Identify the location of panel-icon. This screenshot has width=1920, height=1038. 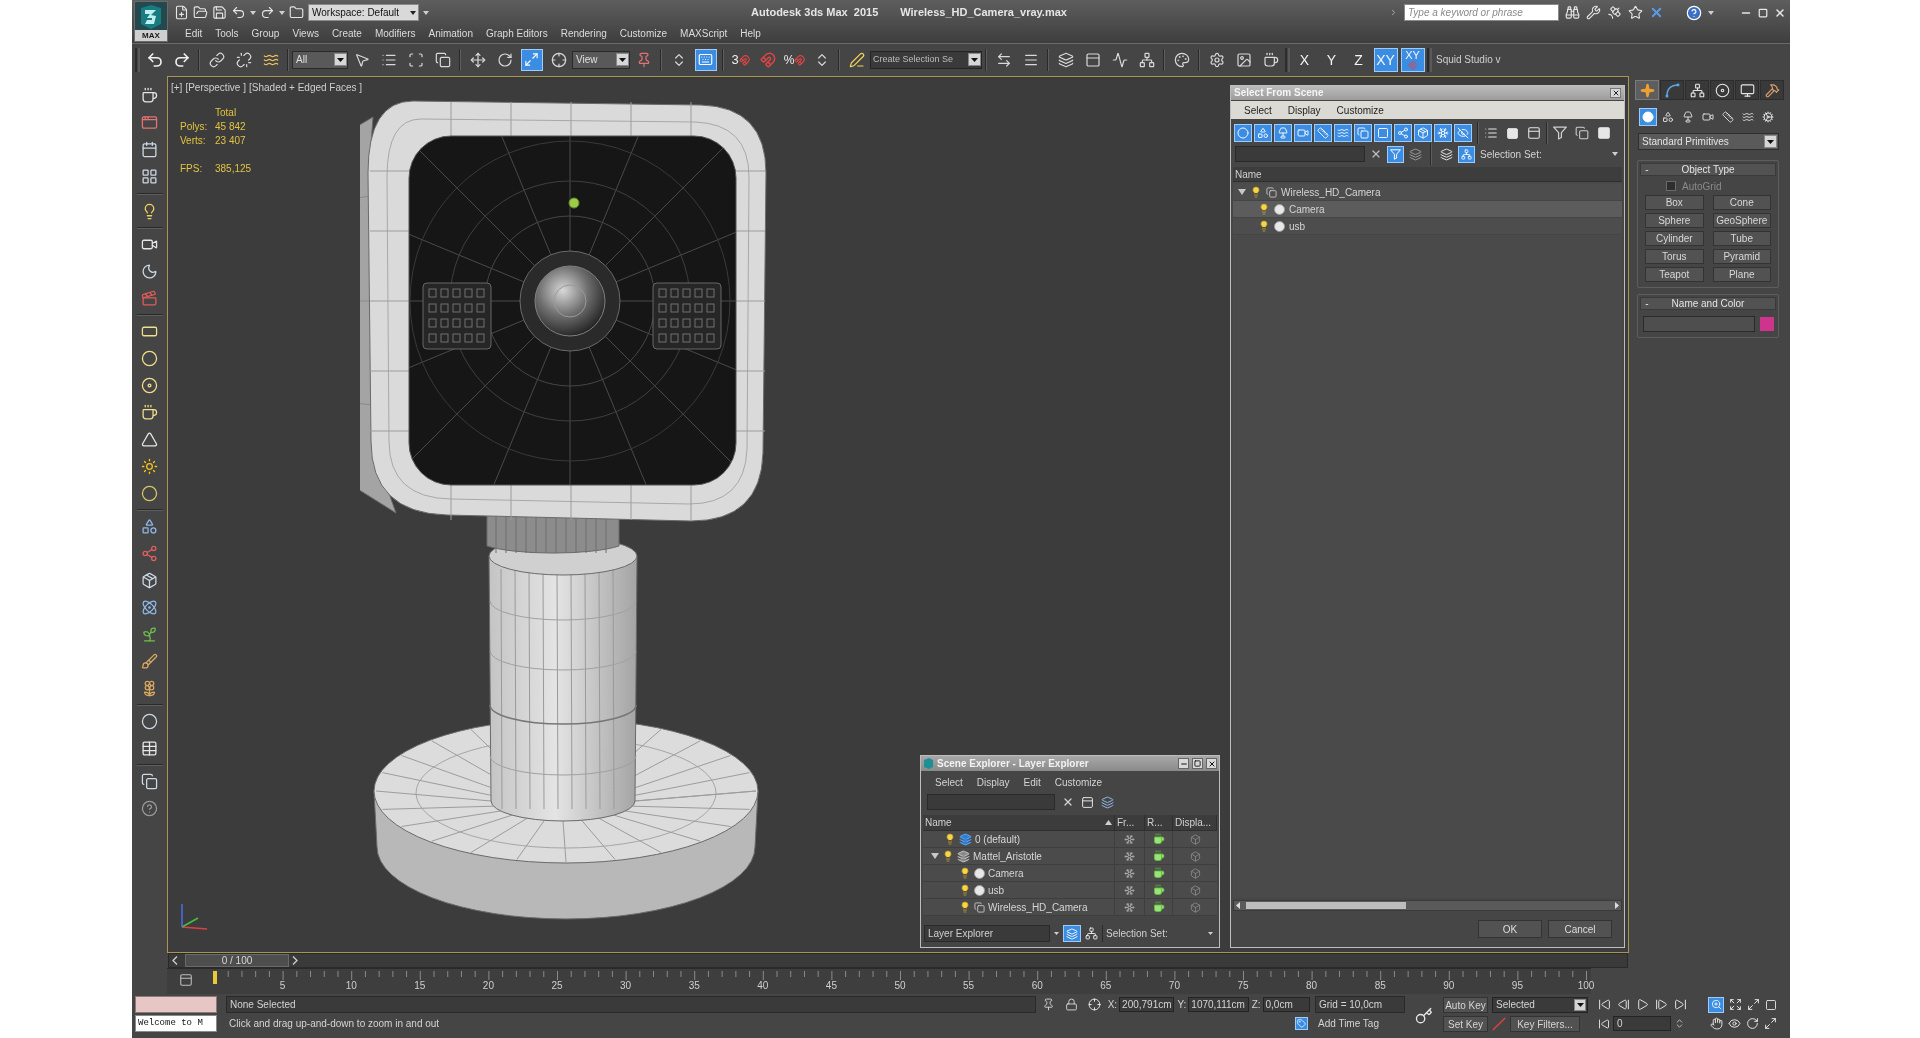
(186, 980).